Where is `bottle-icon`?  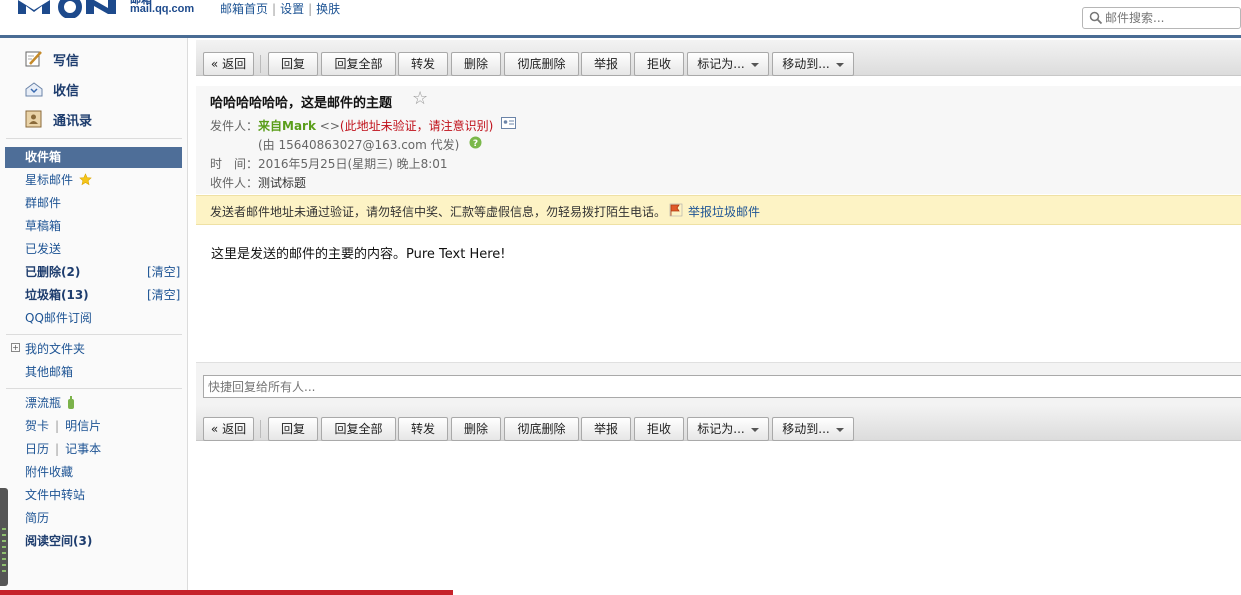
bottle-icon is located at coordinates (70, 402).